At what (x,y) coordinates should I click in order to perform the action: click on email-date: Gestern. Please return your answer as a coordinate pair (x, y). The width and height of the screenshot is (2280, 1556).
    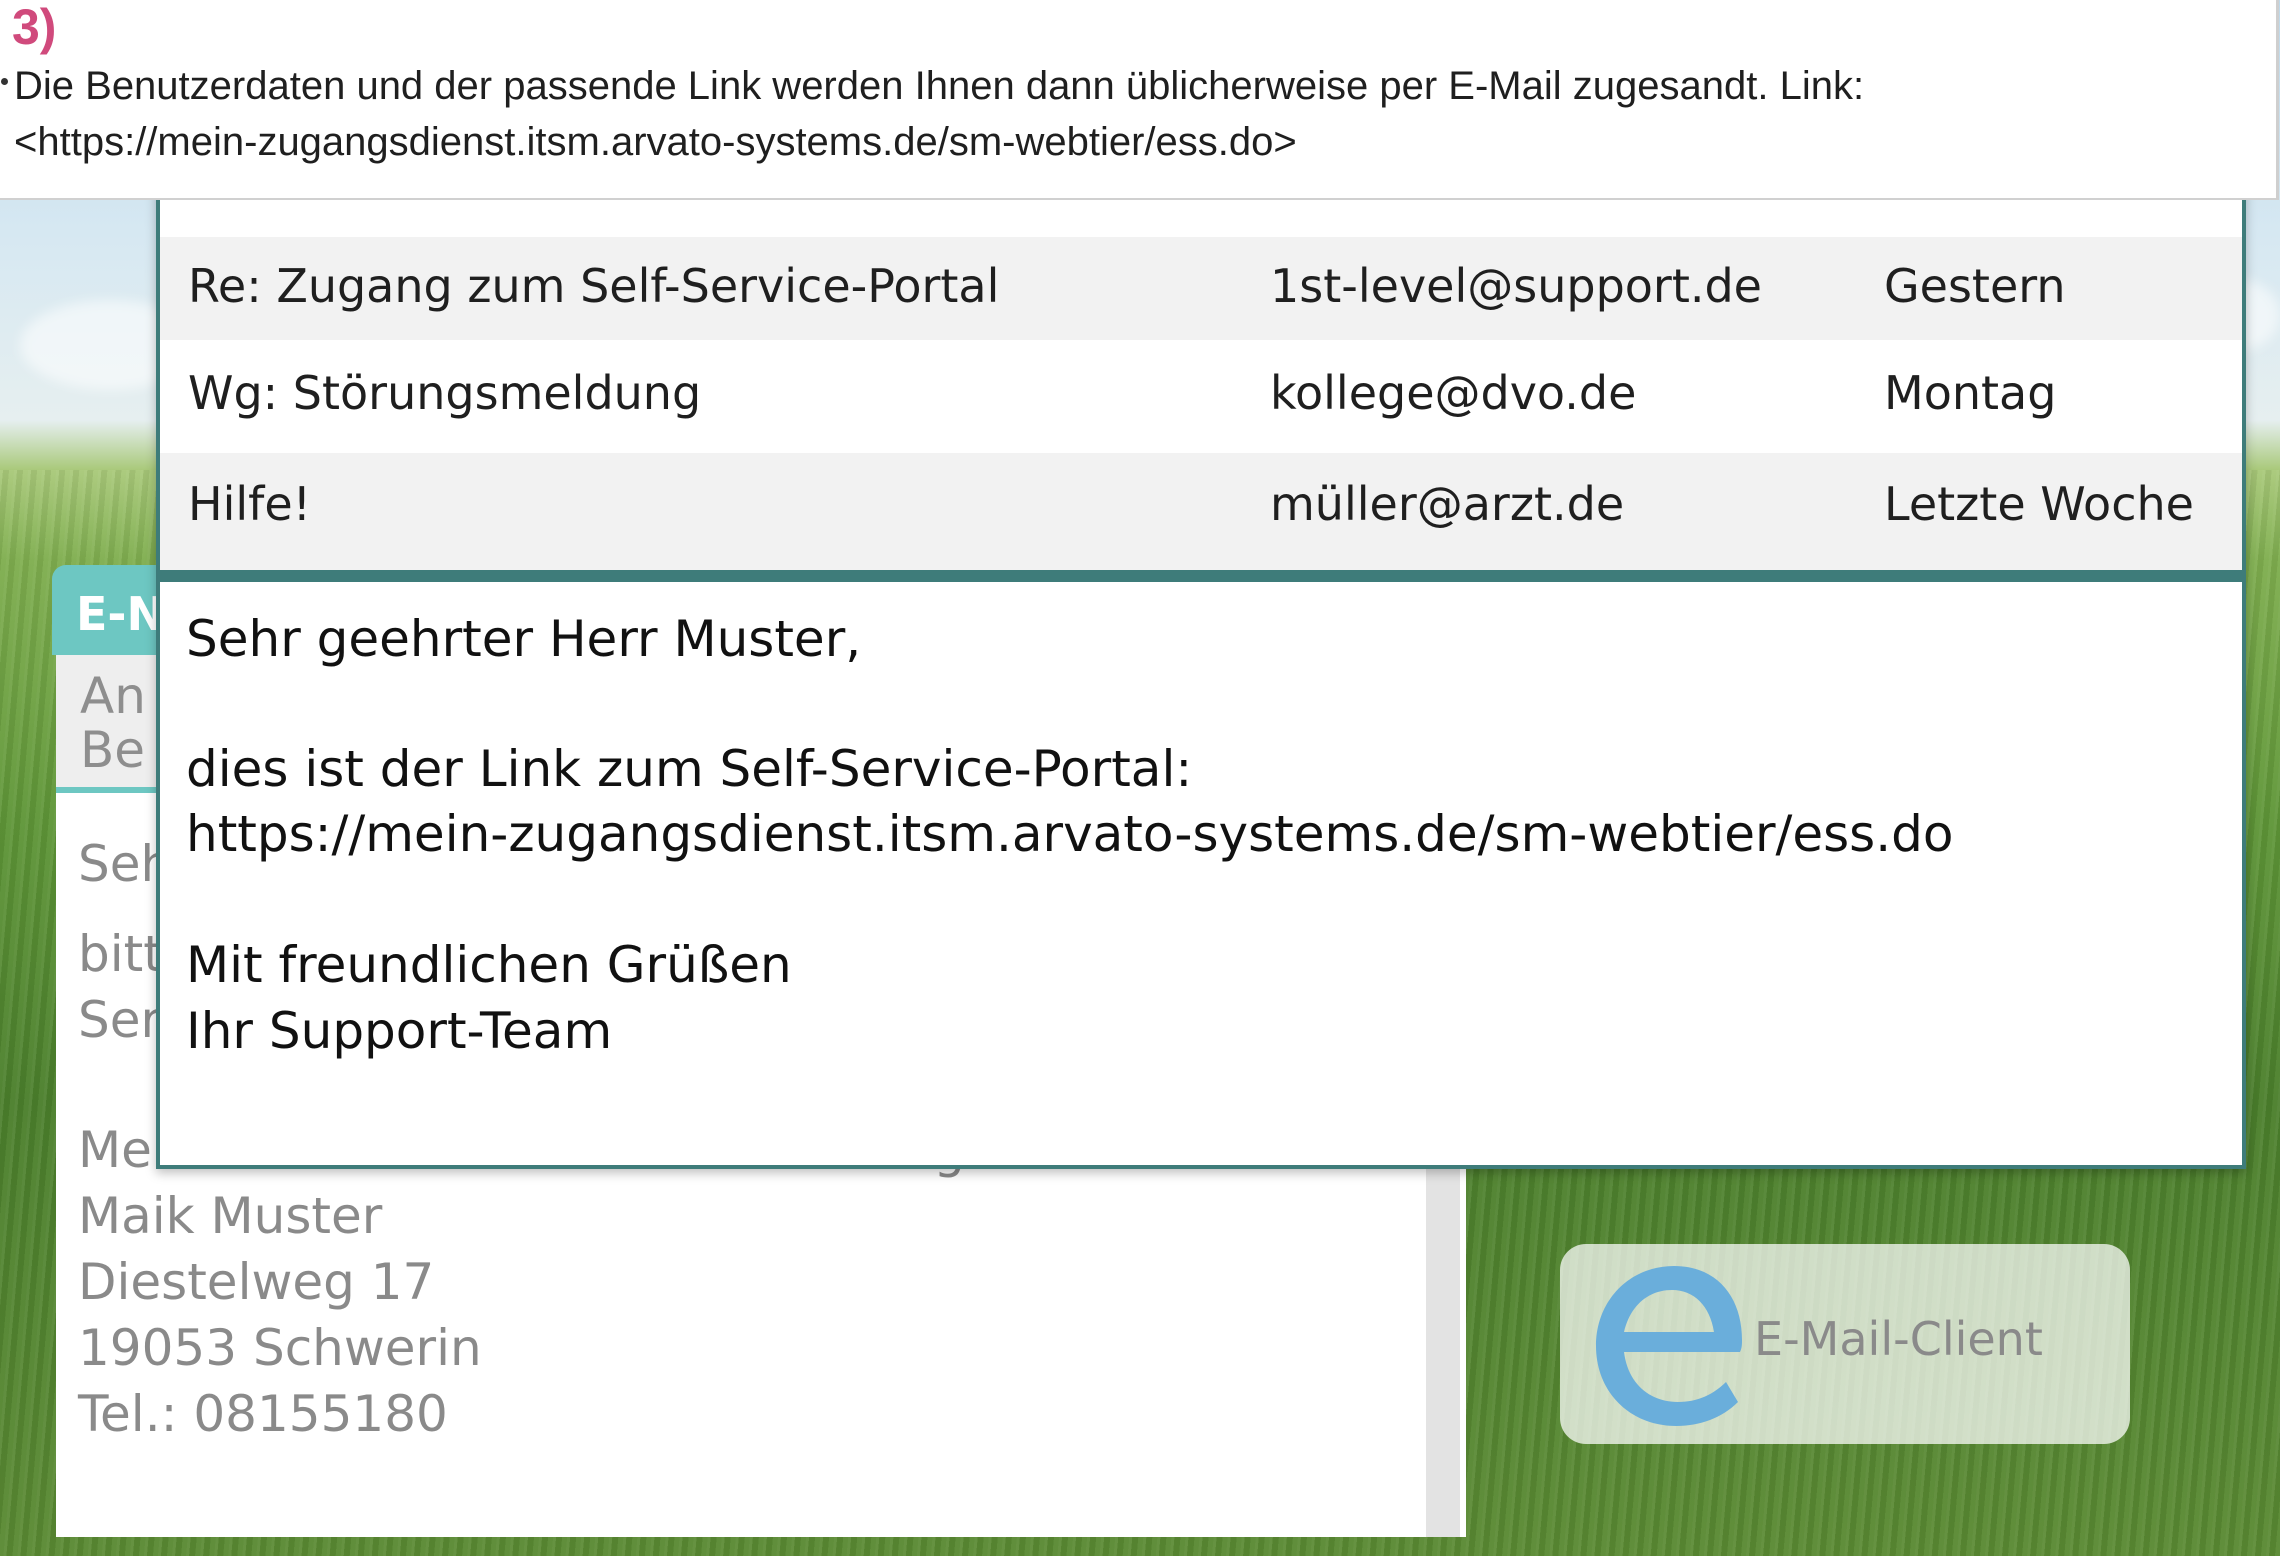
    Looking at the image, I should click on (1975, 286).